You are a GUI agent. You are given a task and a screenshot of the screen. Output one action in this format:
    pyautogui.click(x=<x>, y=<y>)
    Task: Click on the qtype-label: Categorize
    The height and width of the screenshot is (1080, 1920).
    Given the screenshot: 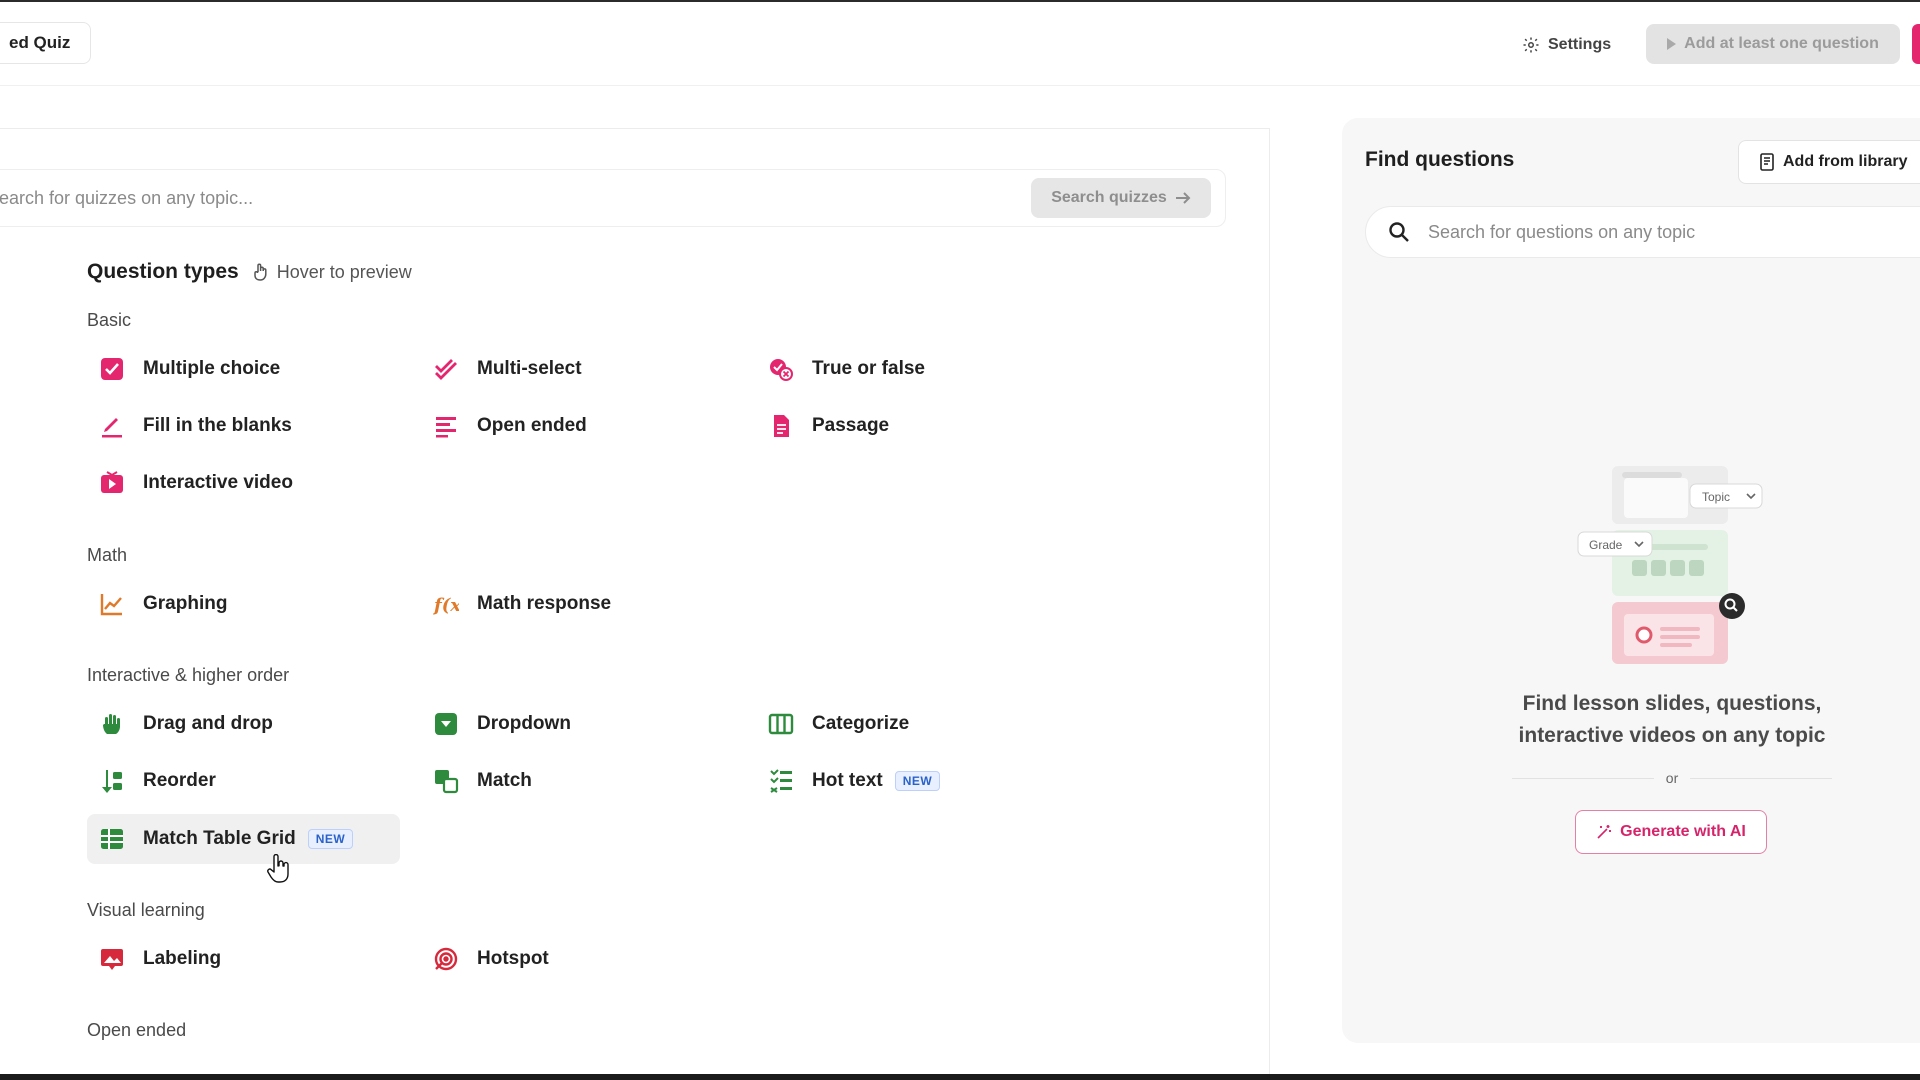 What is the action you would take?
    pyautogui.click(x=861, y=723)
    